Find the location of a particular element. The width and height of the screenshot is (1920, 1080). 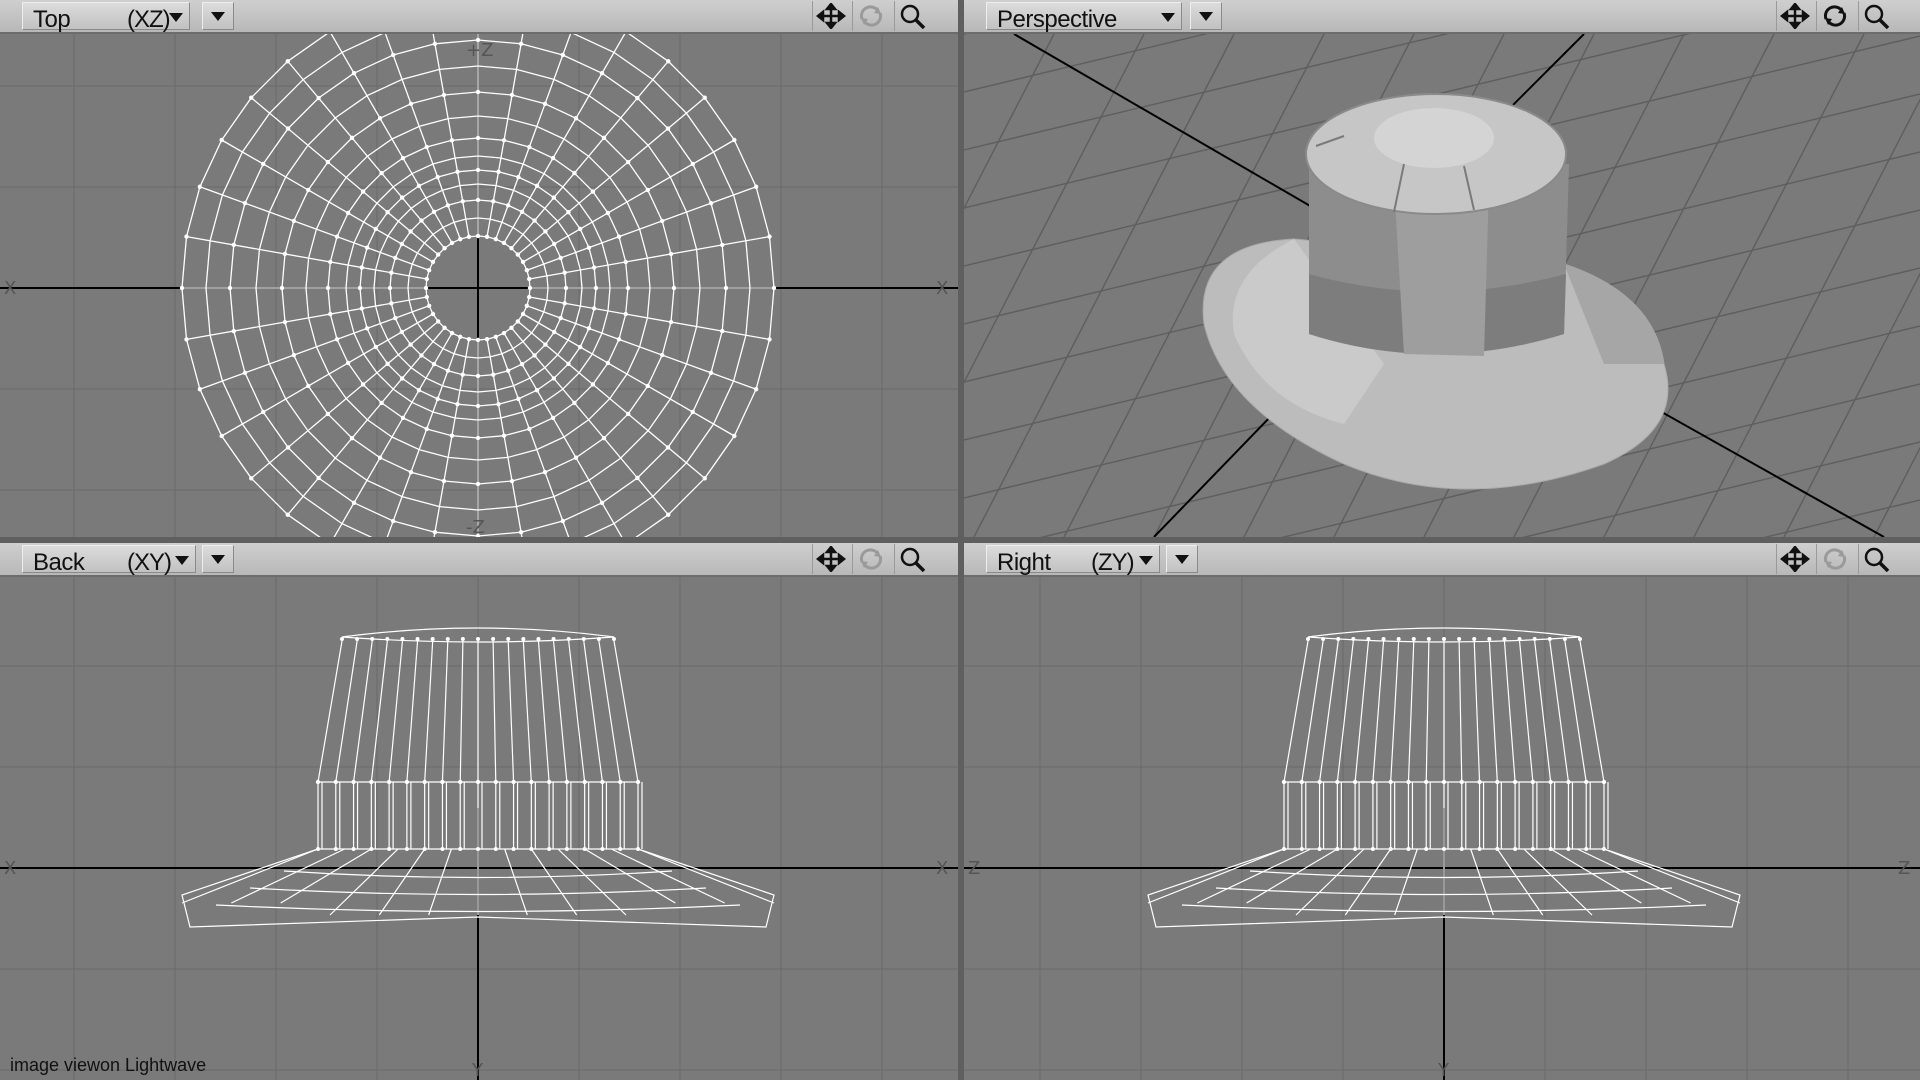

viewport-perspective-toolbar: Perspective is located at coordinates (1442, 17).